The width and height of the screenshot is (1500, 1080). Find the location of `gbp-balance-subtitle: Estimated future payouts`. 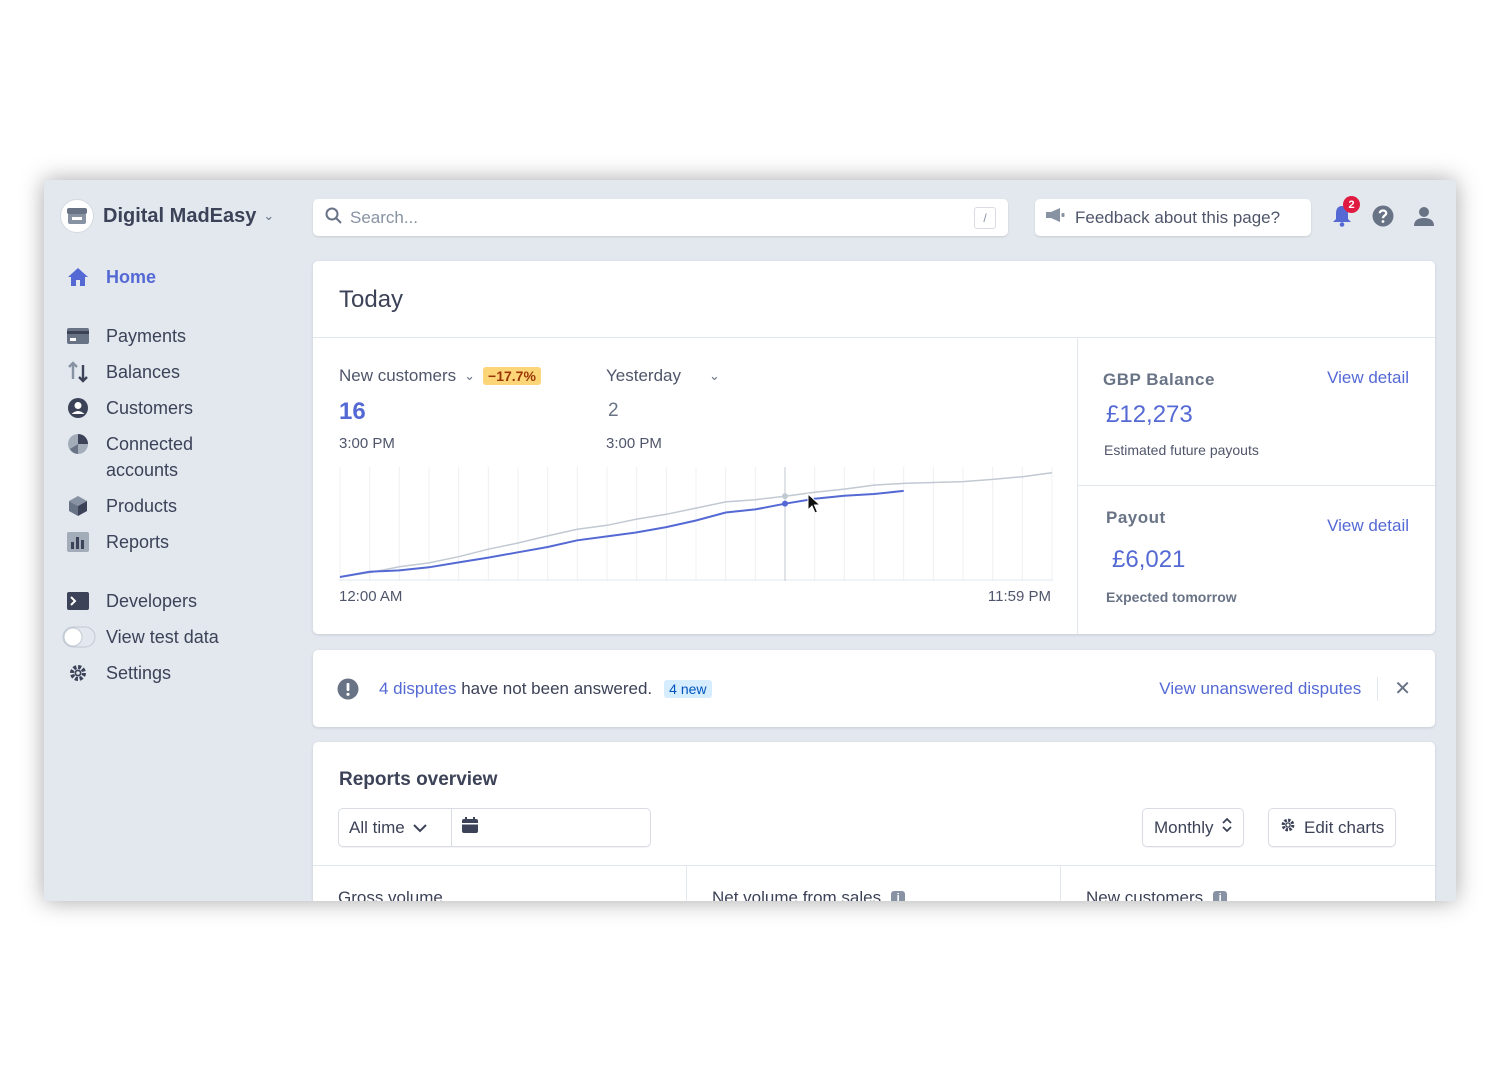

gbp-balance-subtitle: Estimated future payouts is located at coordinates (1181, 450).